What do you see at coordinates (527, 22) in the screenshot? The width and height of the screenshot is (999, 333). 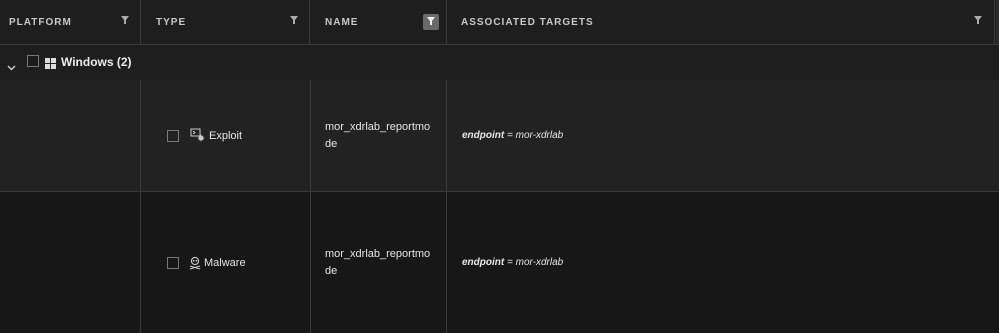 I see `column-label: ASSOCIATED TARGETS` at bounding box center [527, 22].